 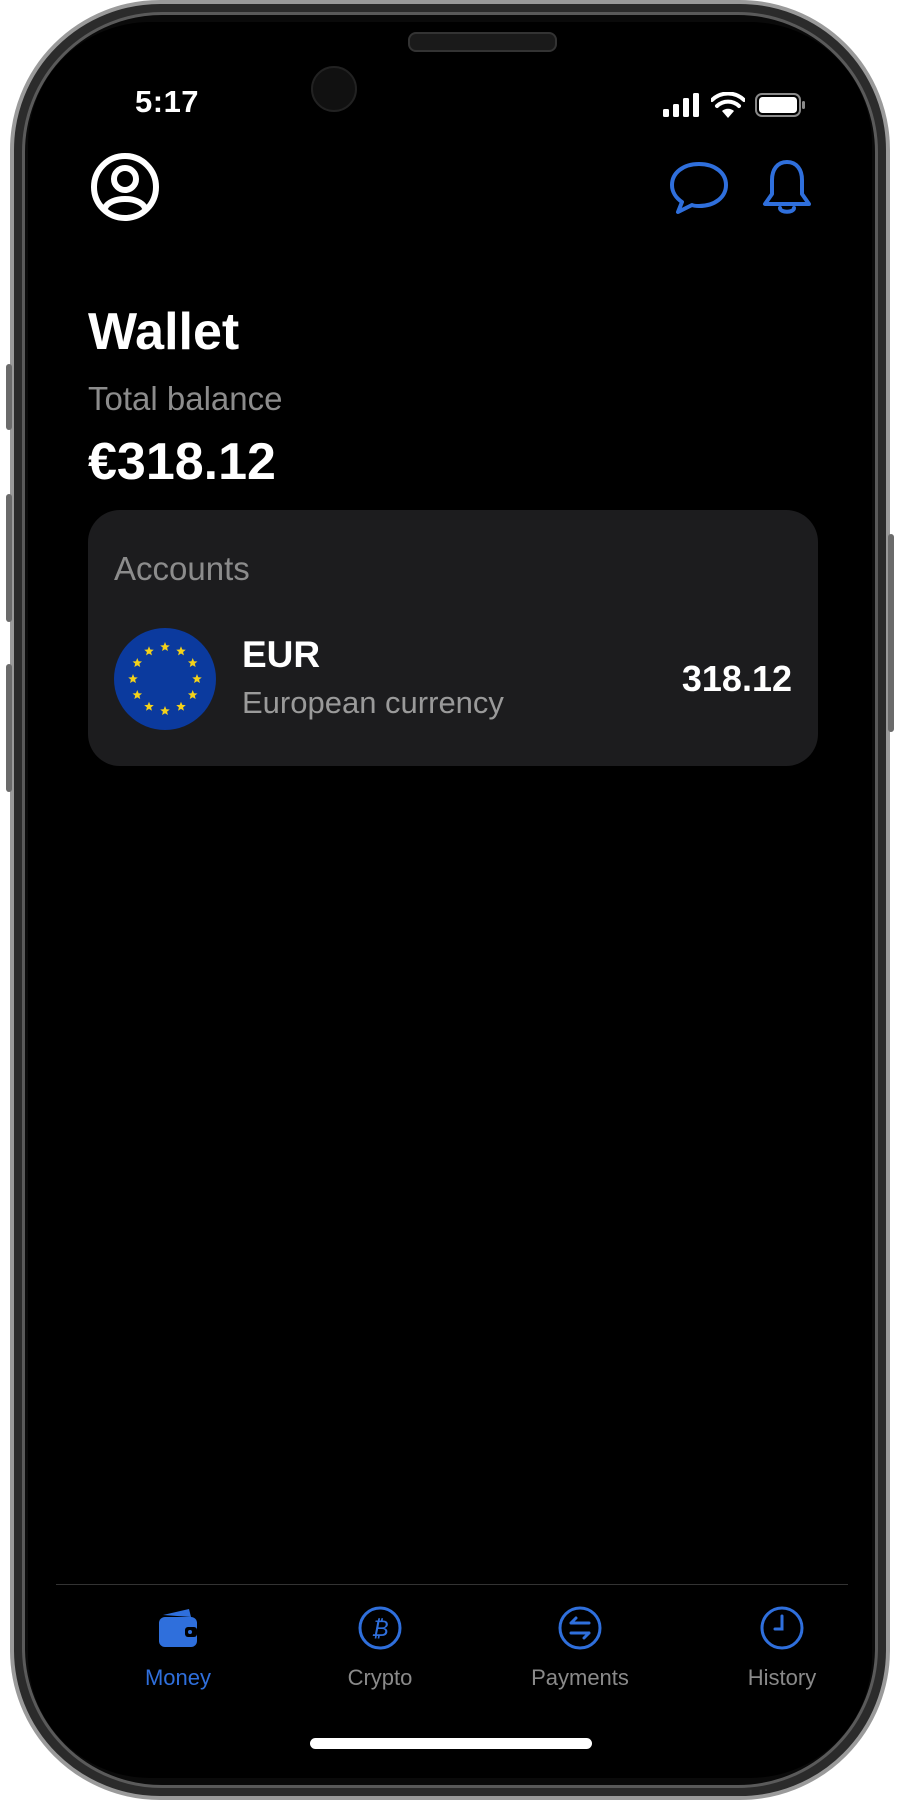 What do you see at coordinates (380, 1677) in the screenshot?
I see `tab-crypto-label: Crypto` at bounding box center [380, 1677].